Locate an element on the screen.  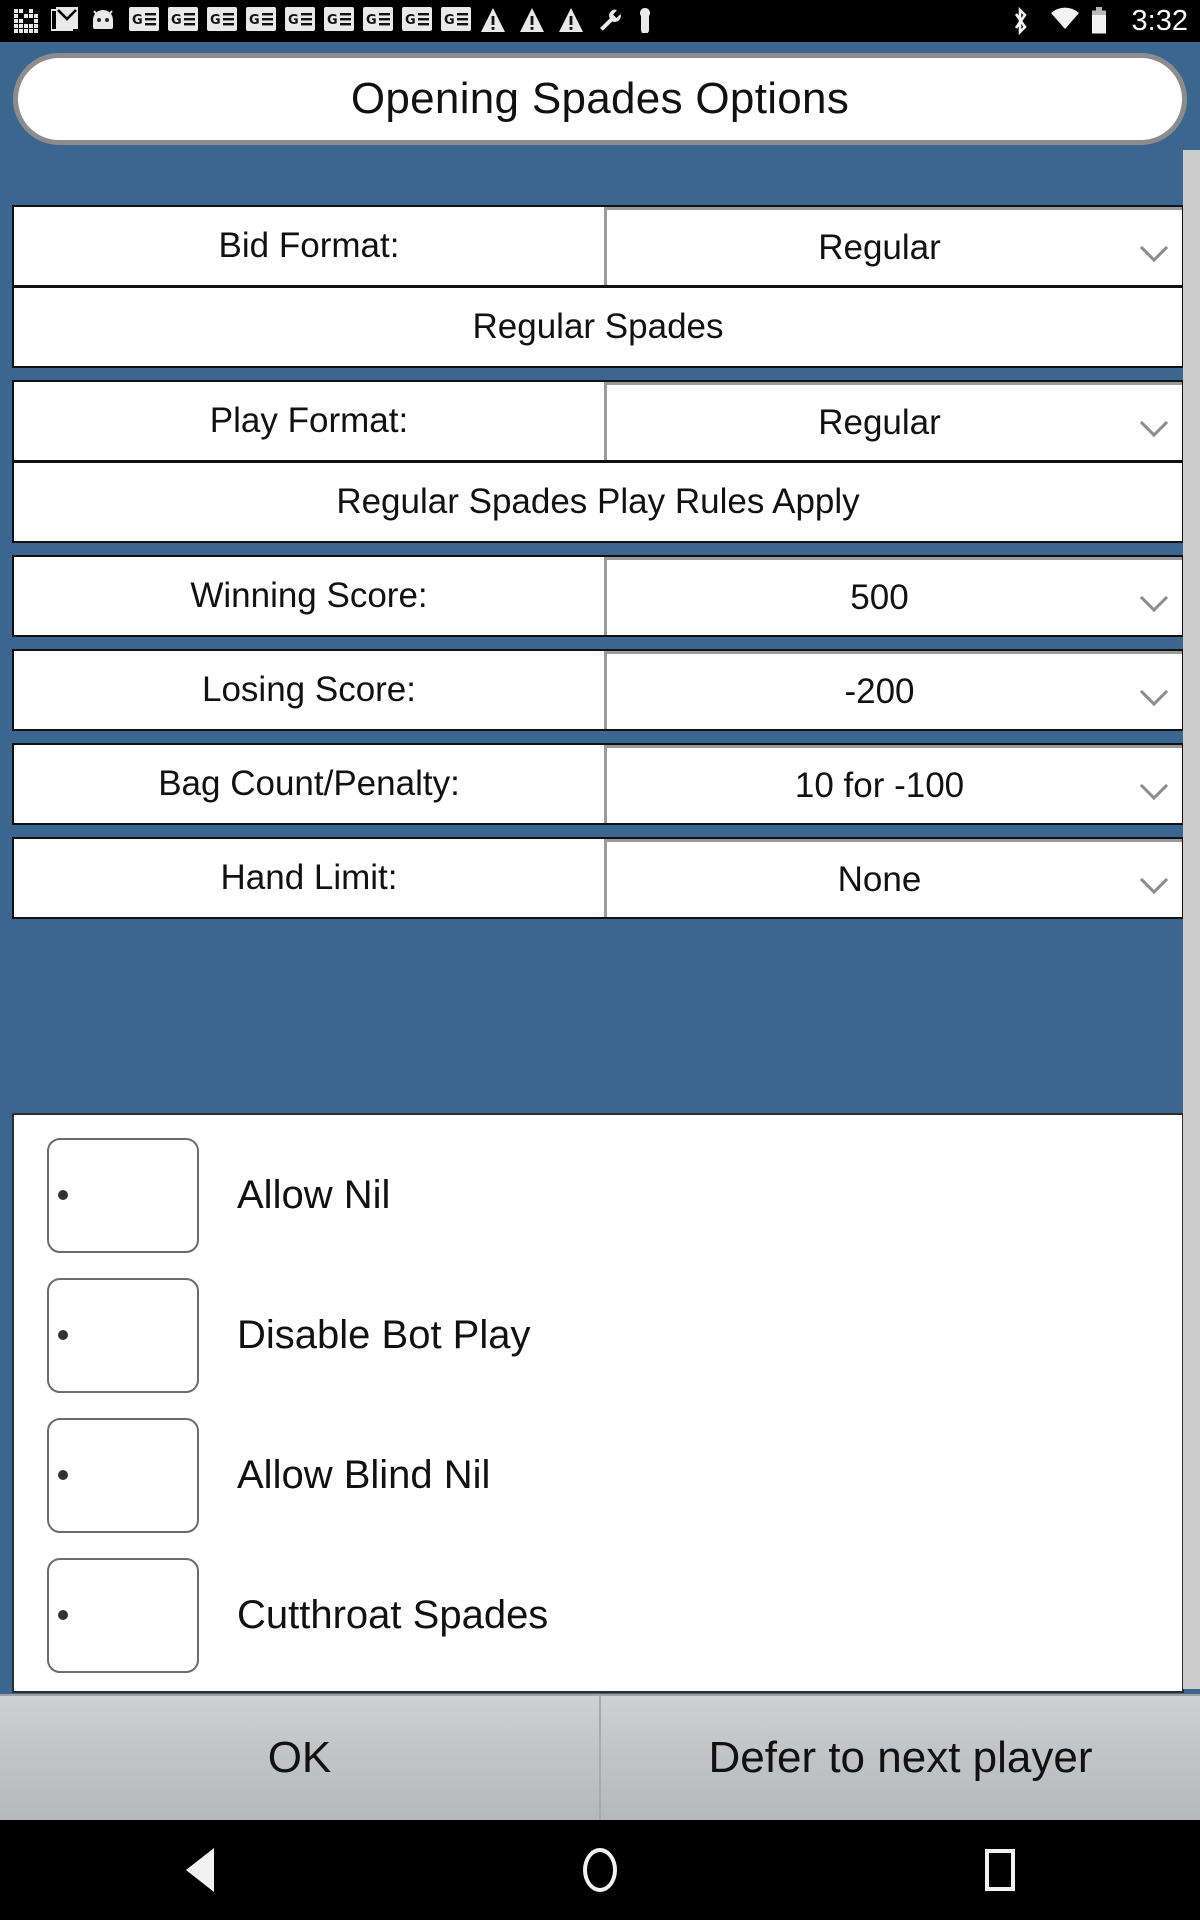
page-title: Opening Spades Options is located at coordinates (600, 99).